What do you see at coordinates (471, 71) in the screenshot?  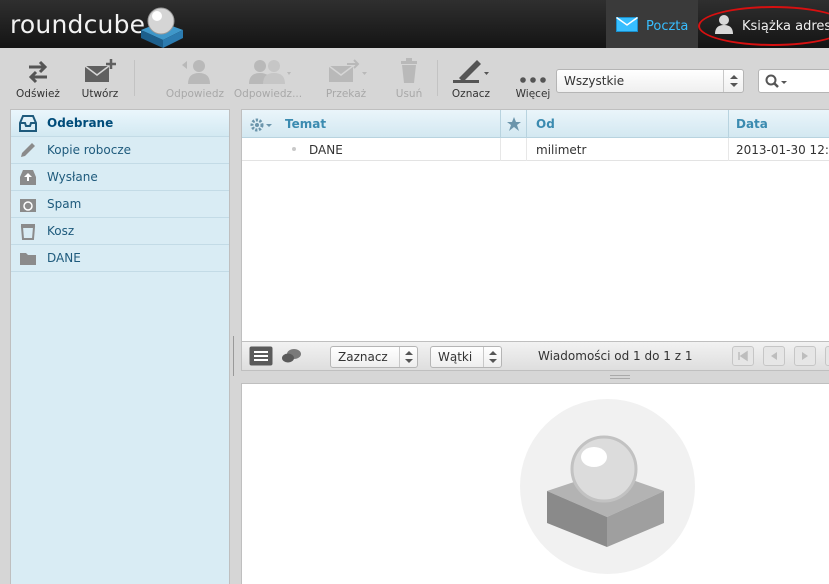 I see `marker-icon` at bounding box center [471, 71].